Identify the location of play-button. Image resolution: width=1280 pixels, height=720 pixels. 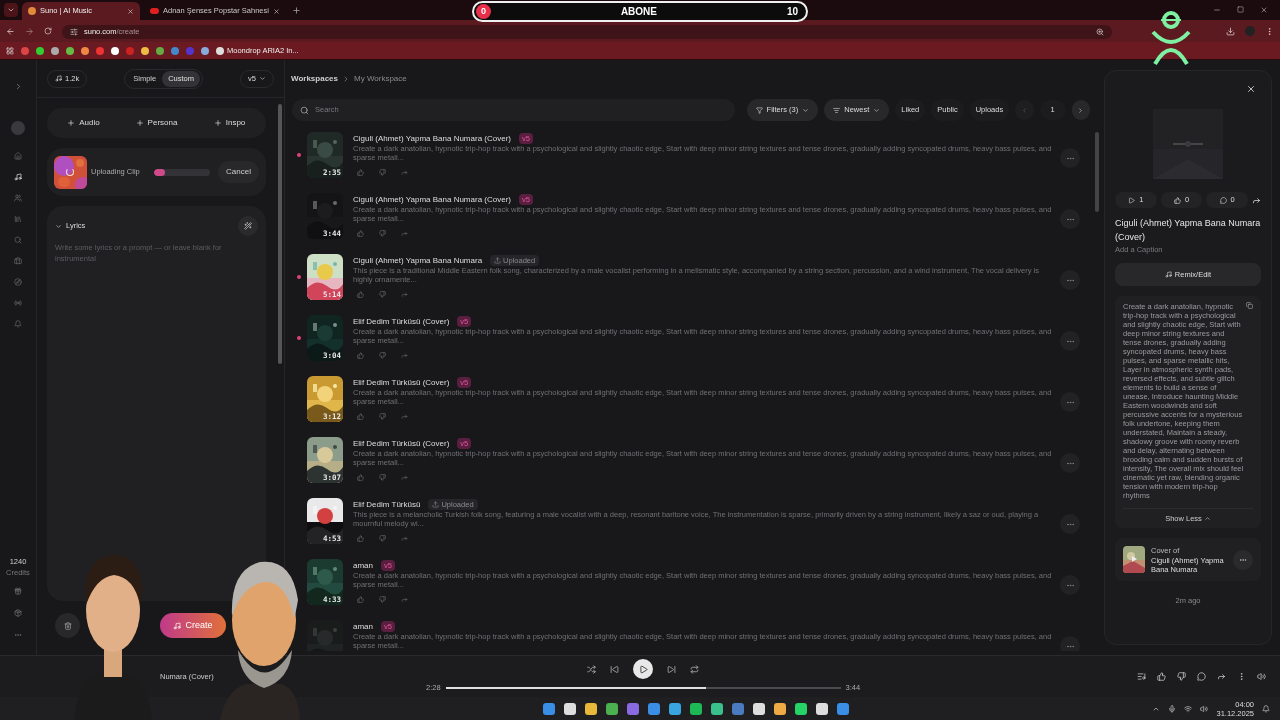
(643, 669).